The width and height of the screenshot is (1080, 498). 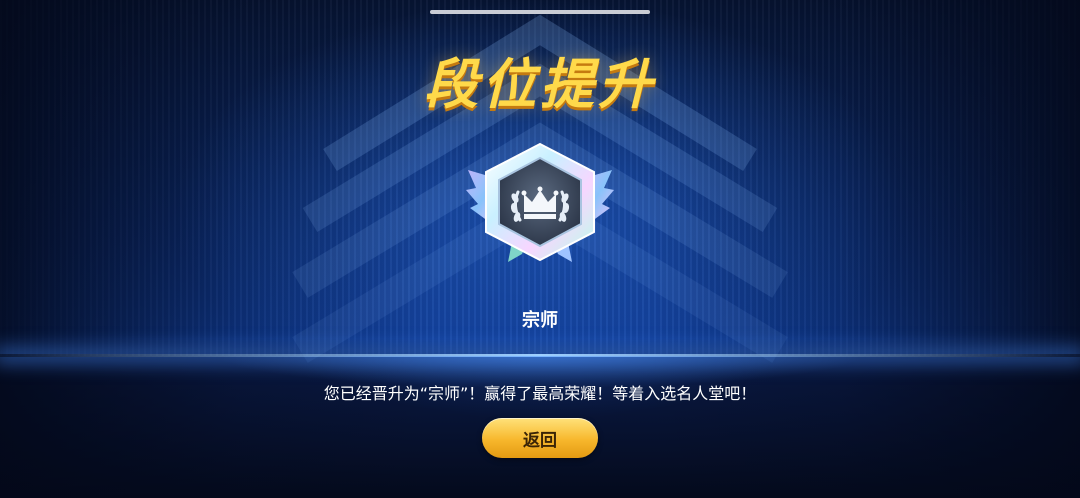 I want to click on page-title: 段位提升, so click(x=540, y=84).